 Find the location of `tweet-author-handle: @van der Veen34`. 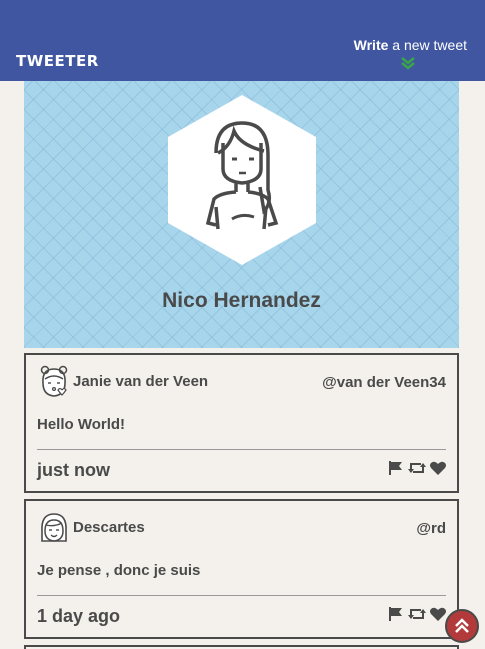

tweet-author-handle: @van der Veen34 is located at coordinates (384, 382).